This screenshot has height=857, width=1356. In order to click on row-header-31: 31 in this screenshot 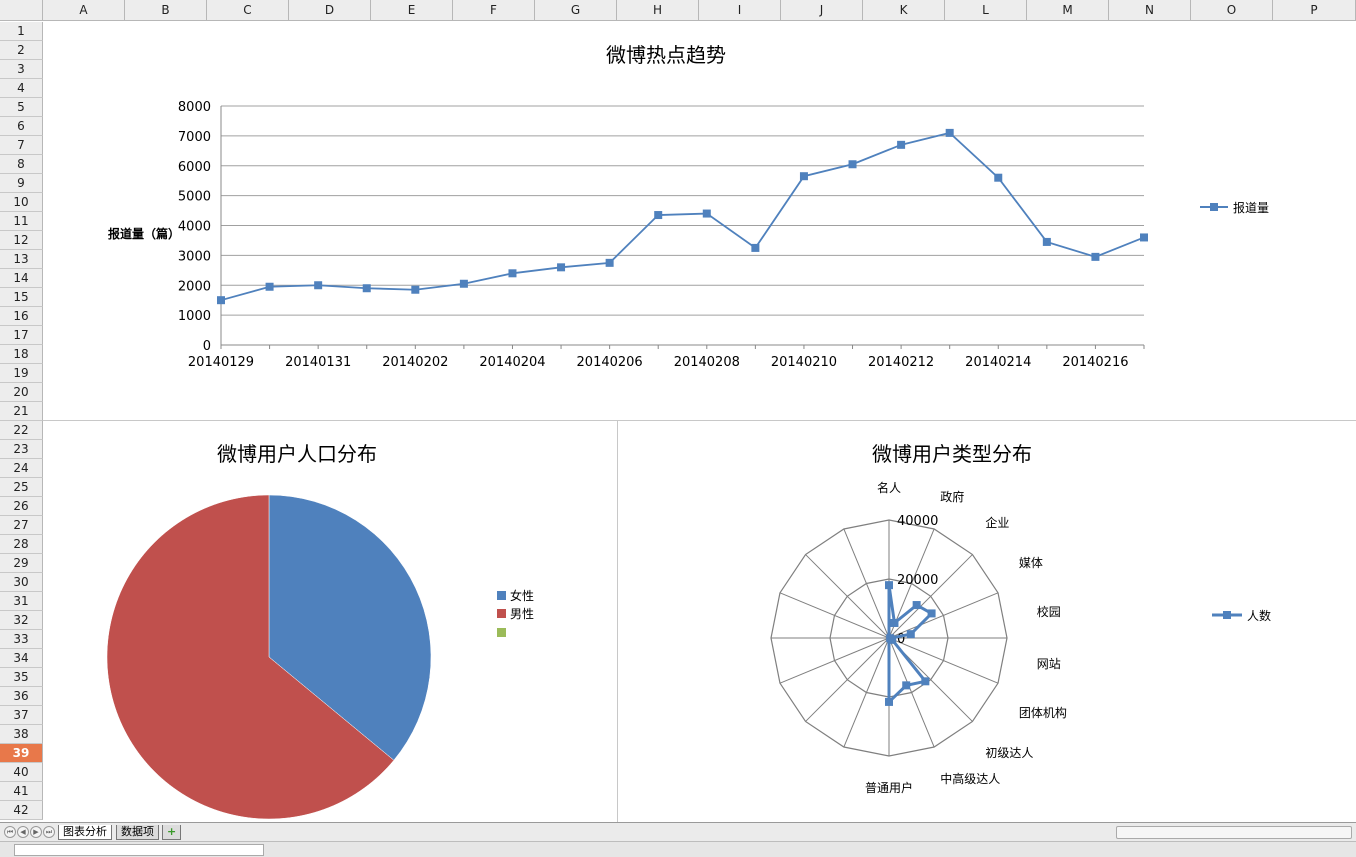, I will do `click(21, 601)`.